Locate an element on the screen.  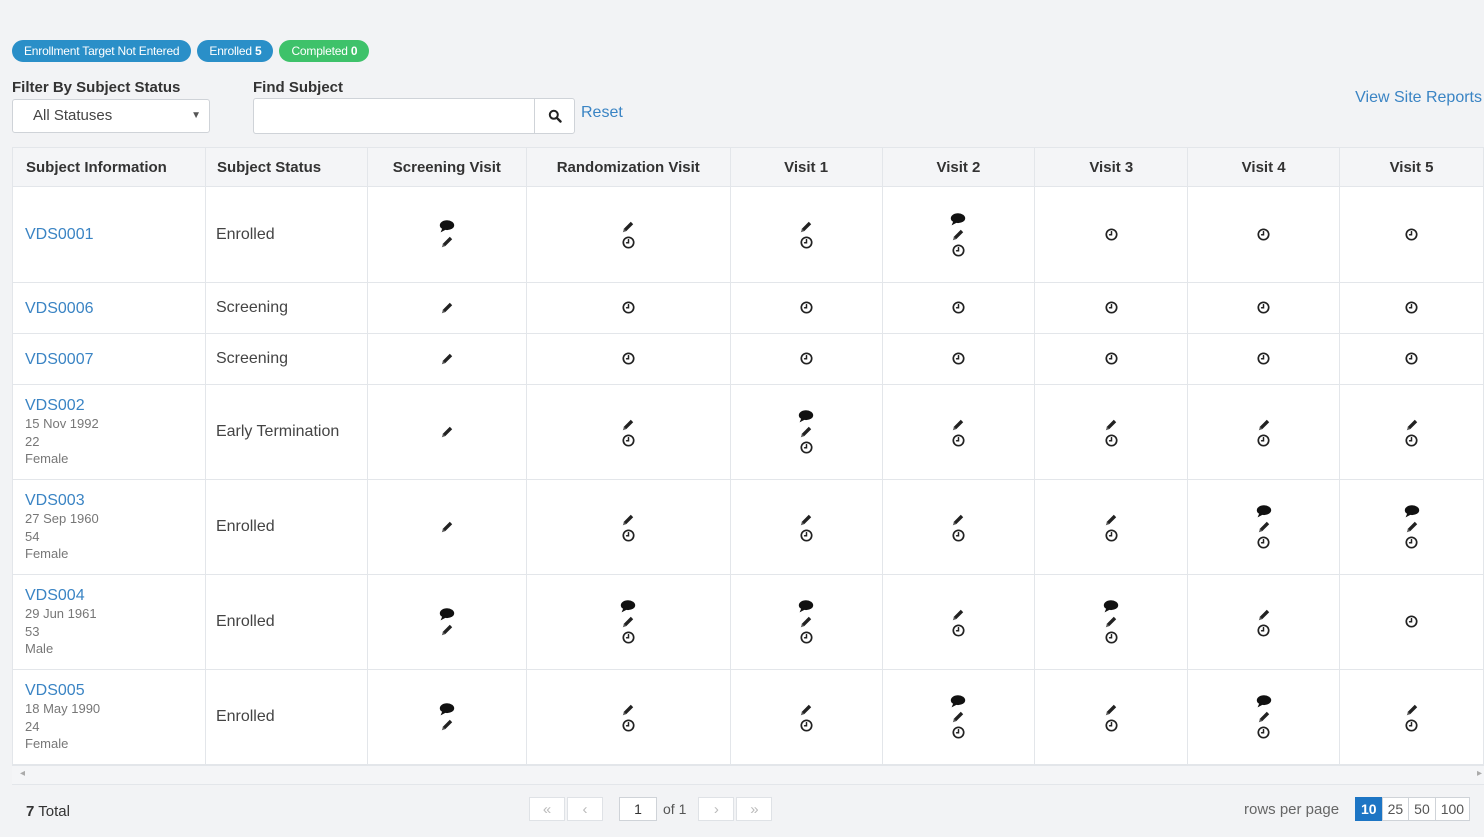
subject-id-link: VDS0007 is located at coordinates (115, 359).